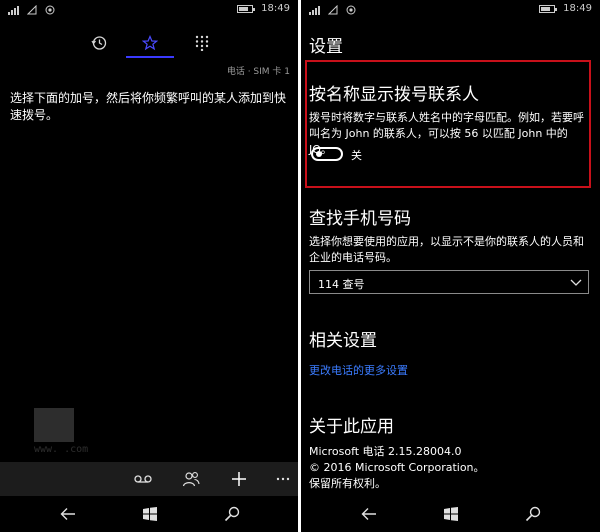 The height and width of the screenshot is (532, 600). I want to click on contacts-button, so click(191, 479).